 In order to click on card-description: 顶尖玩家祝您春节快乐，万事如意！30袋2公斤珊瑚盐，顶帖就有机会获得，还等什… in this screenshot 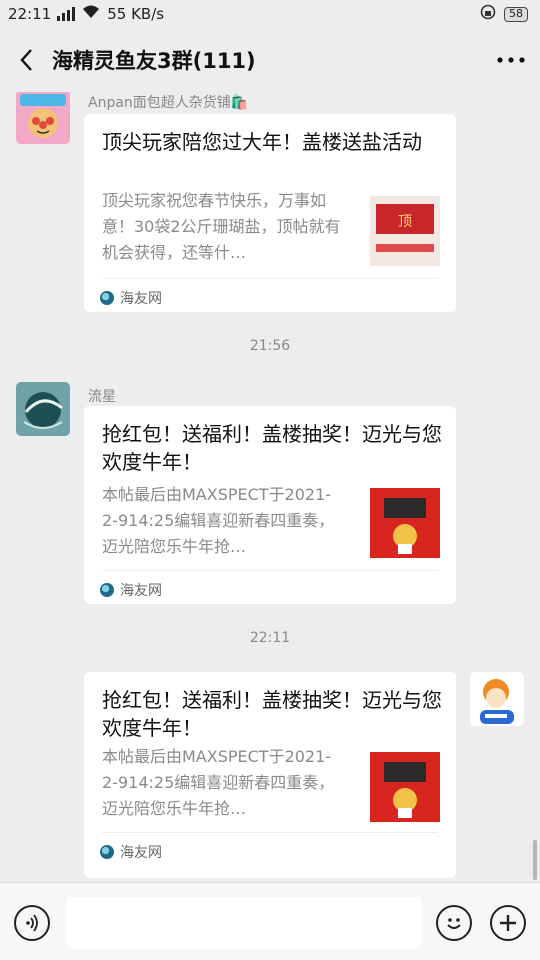, I will do `click(221, 226)`.